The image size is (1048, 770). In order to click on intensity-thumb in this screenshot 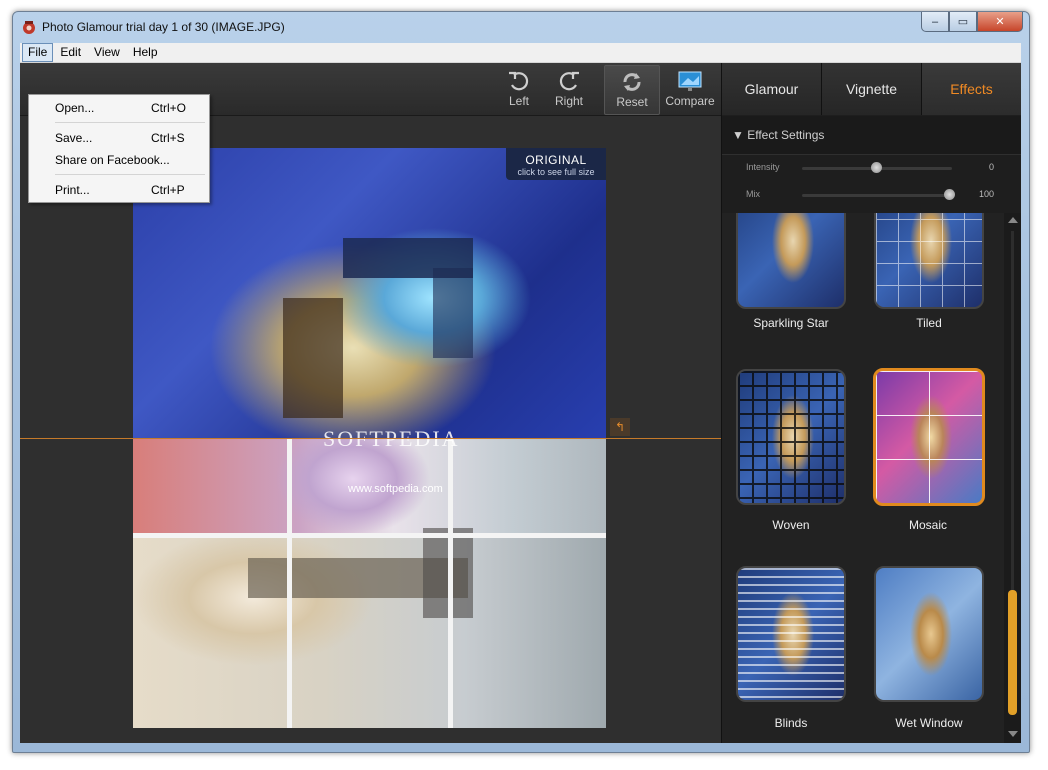, I will do `click(876, 167)`.